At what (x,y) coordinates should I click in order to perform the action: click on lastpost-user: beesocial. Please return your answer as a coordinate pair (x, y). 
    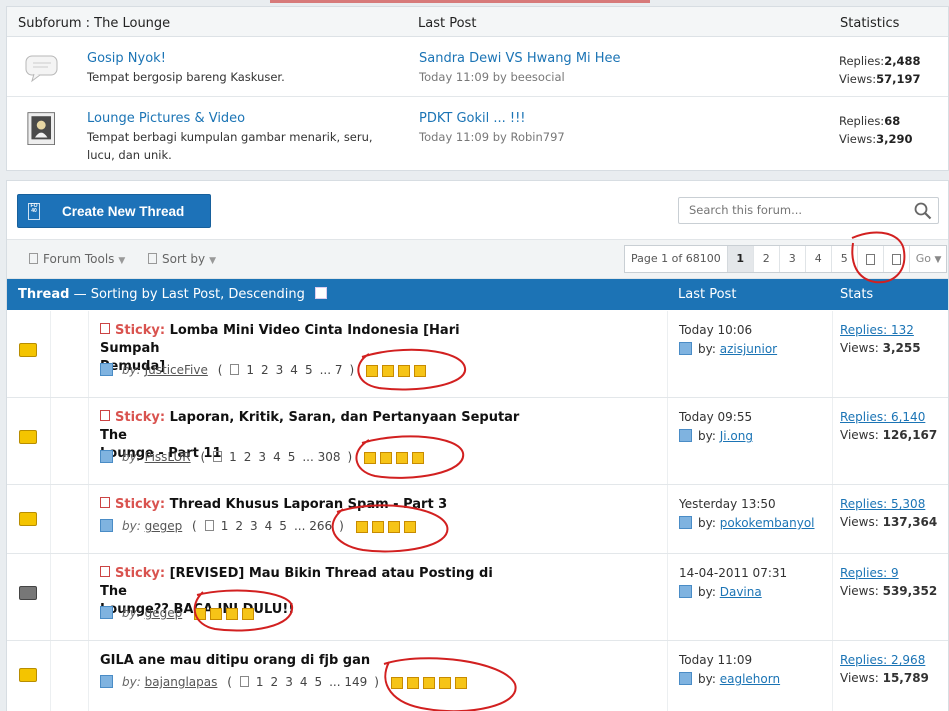
    Looking at the image, I should click on (537, 77).